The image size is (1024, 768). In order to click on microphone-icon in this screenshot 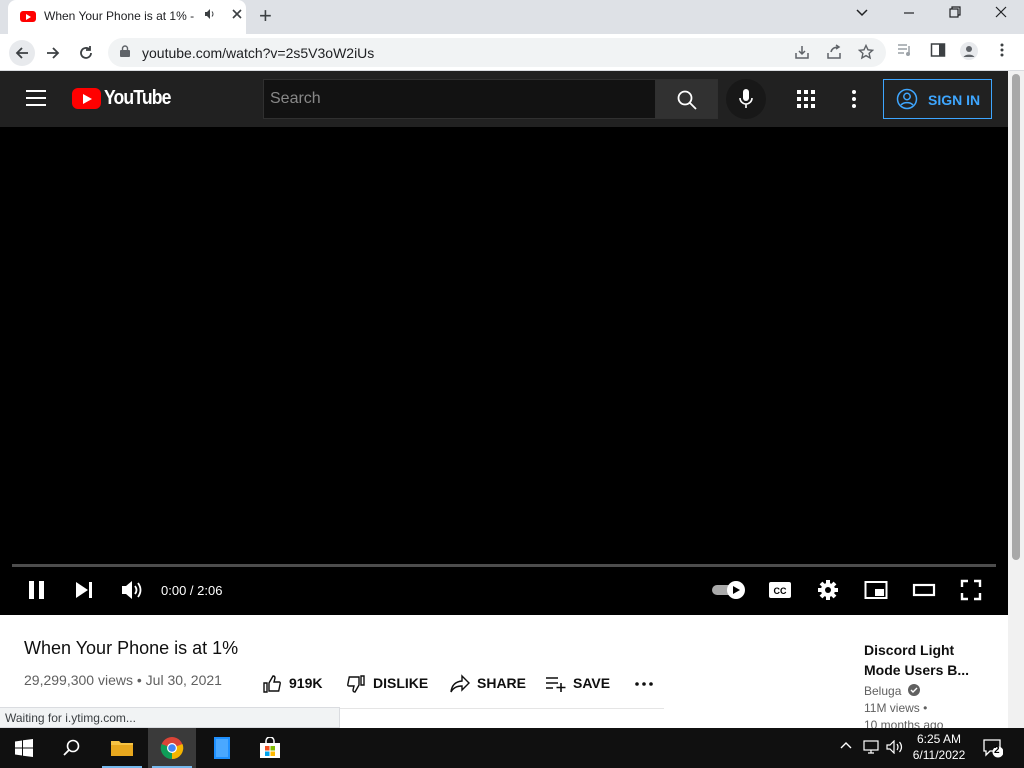, I will do `click(746, 98)`.